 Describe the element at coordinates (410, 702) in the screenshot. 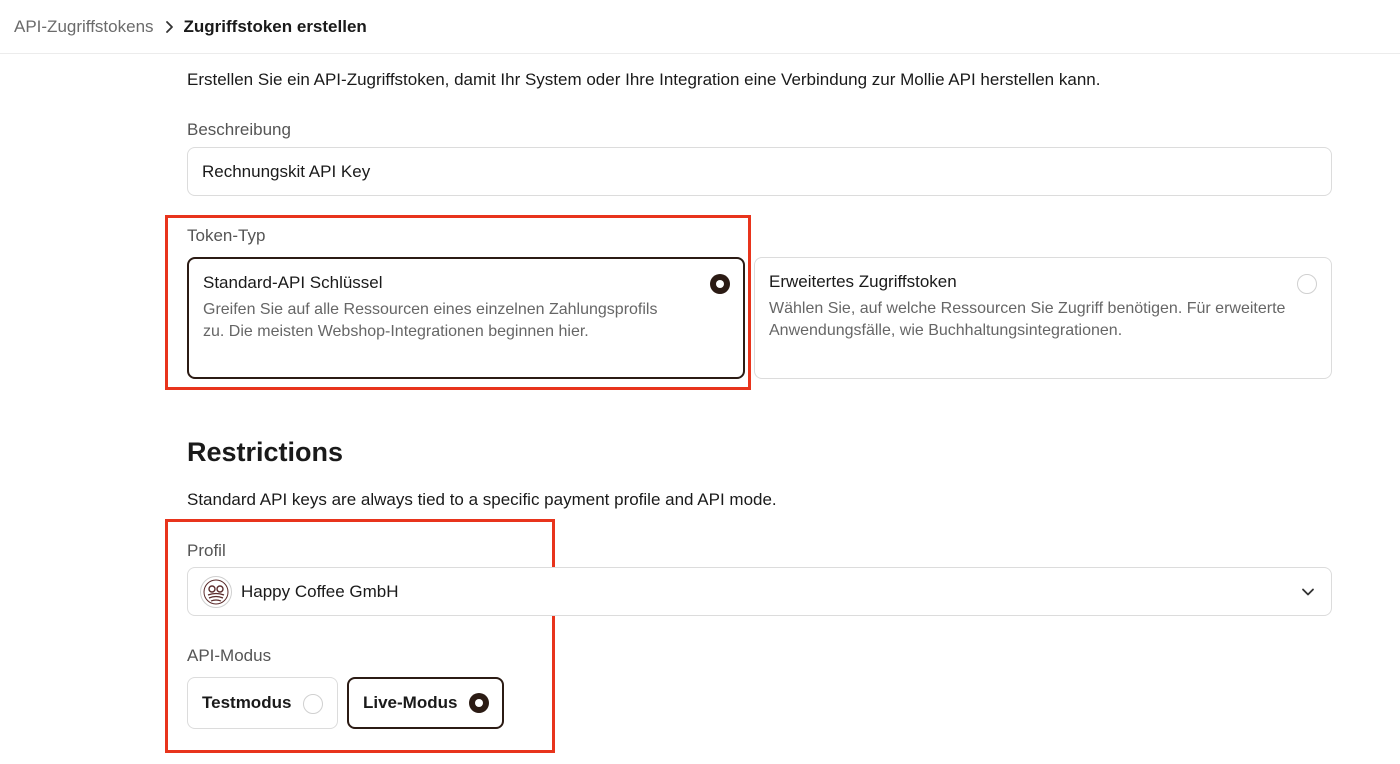

I see `api-mode-live-label: Live-Modus` at that location.